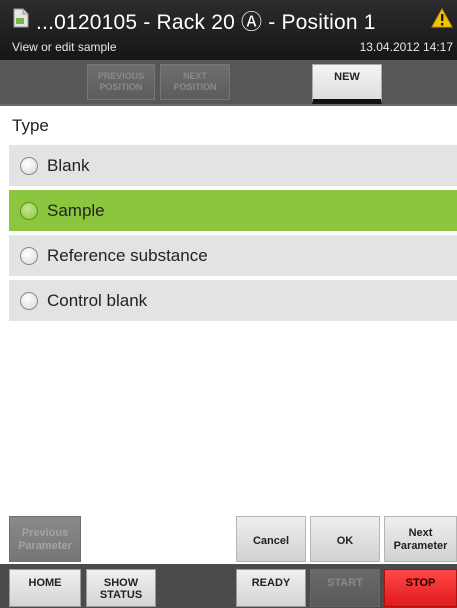  Describe the element at coordinates (45, 539) in the screenshot. I see `previous-parameter-button: Previous Parameter` at that location.